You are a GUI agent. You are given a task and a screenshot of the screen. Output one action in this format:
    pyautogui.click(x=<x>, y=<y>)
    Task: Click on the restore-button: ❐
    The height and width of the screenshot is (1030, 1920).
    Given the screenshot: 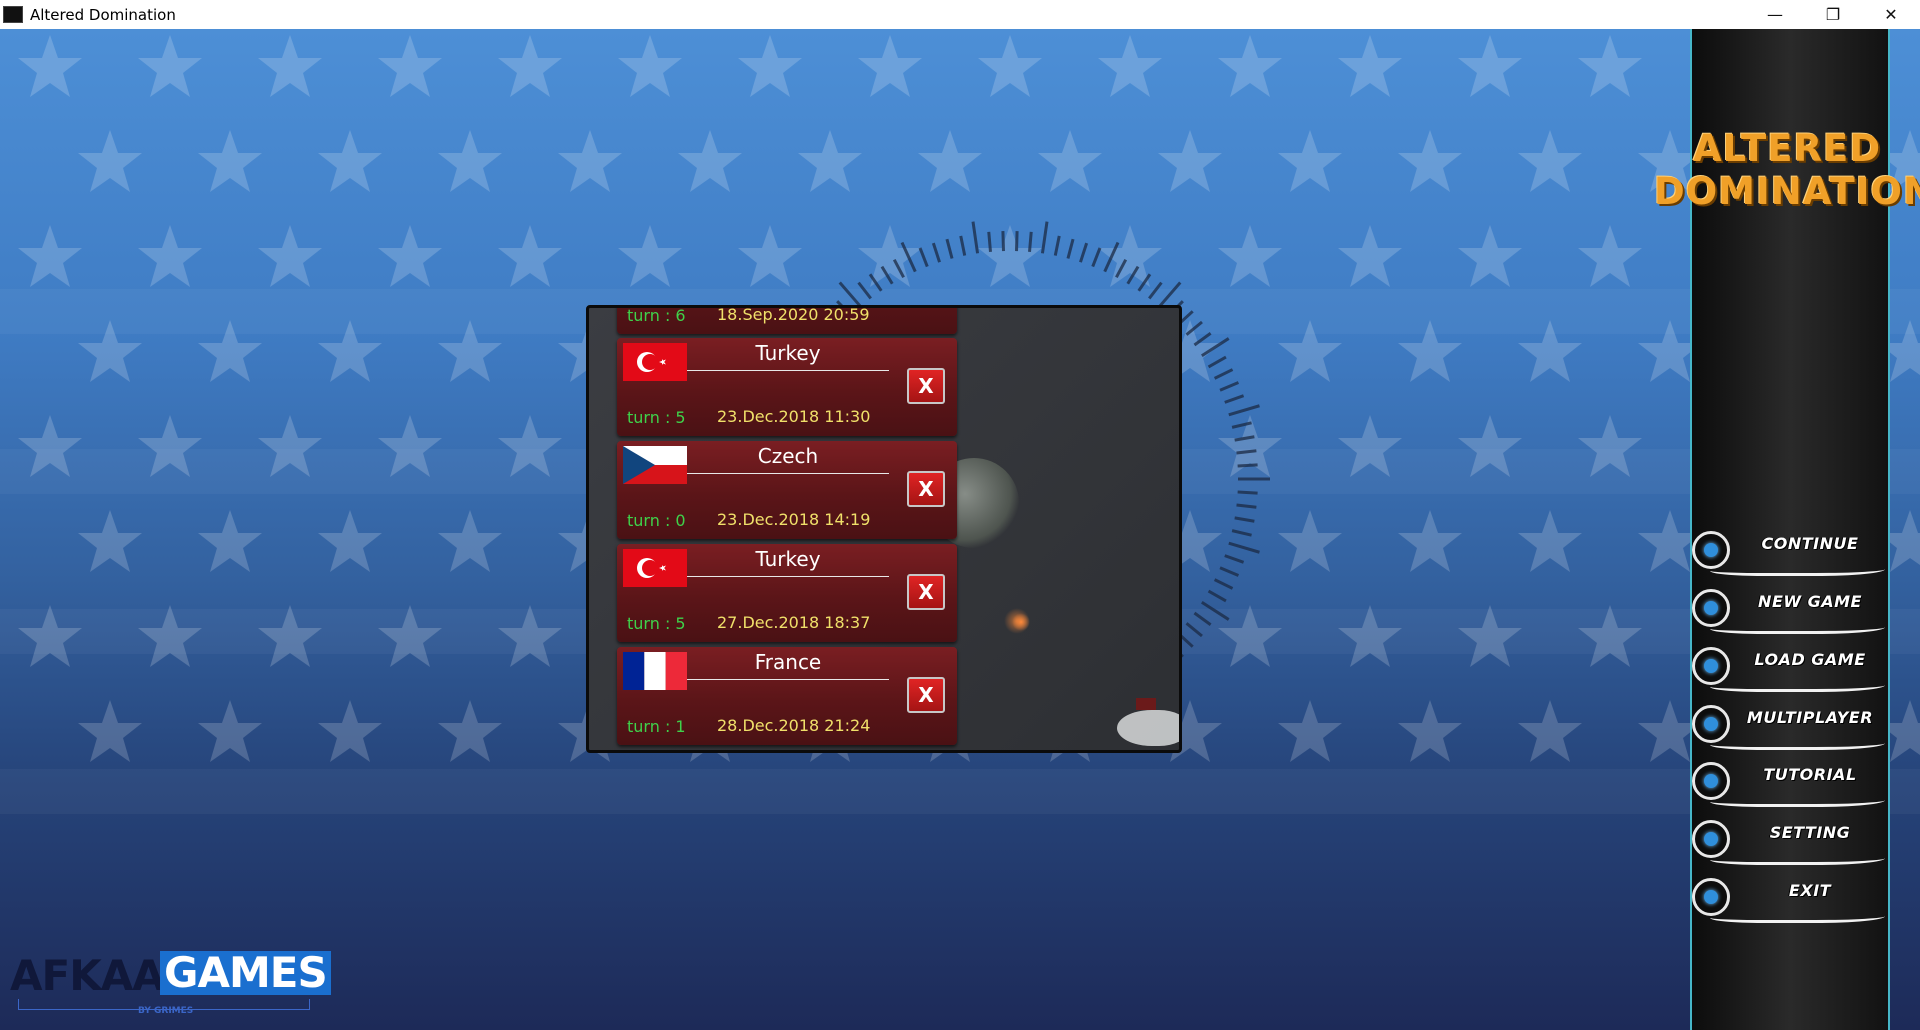 What is the action you would take?
    pyautogui.click(x=1833, y=14)
    